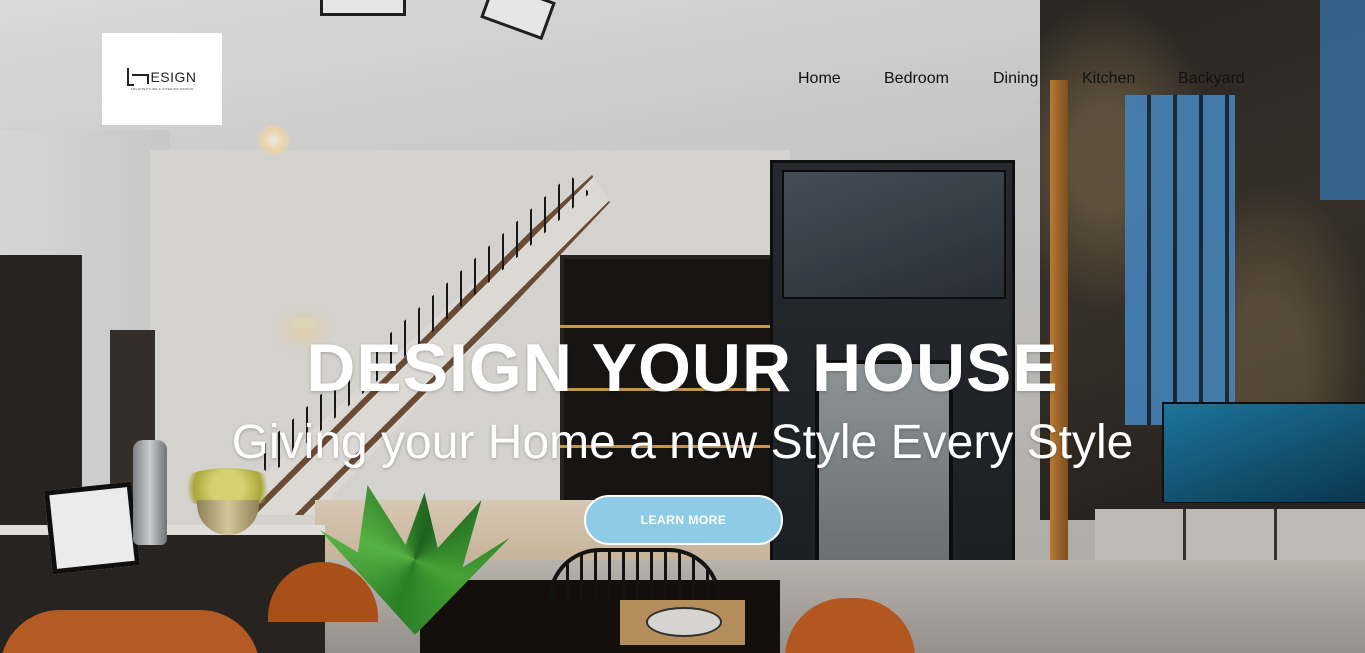 This screenshot has width=1365, height=653. I want to click on nav-link-home: Home, so click(819, 79).